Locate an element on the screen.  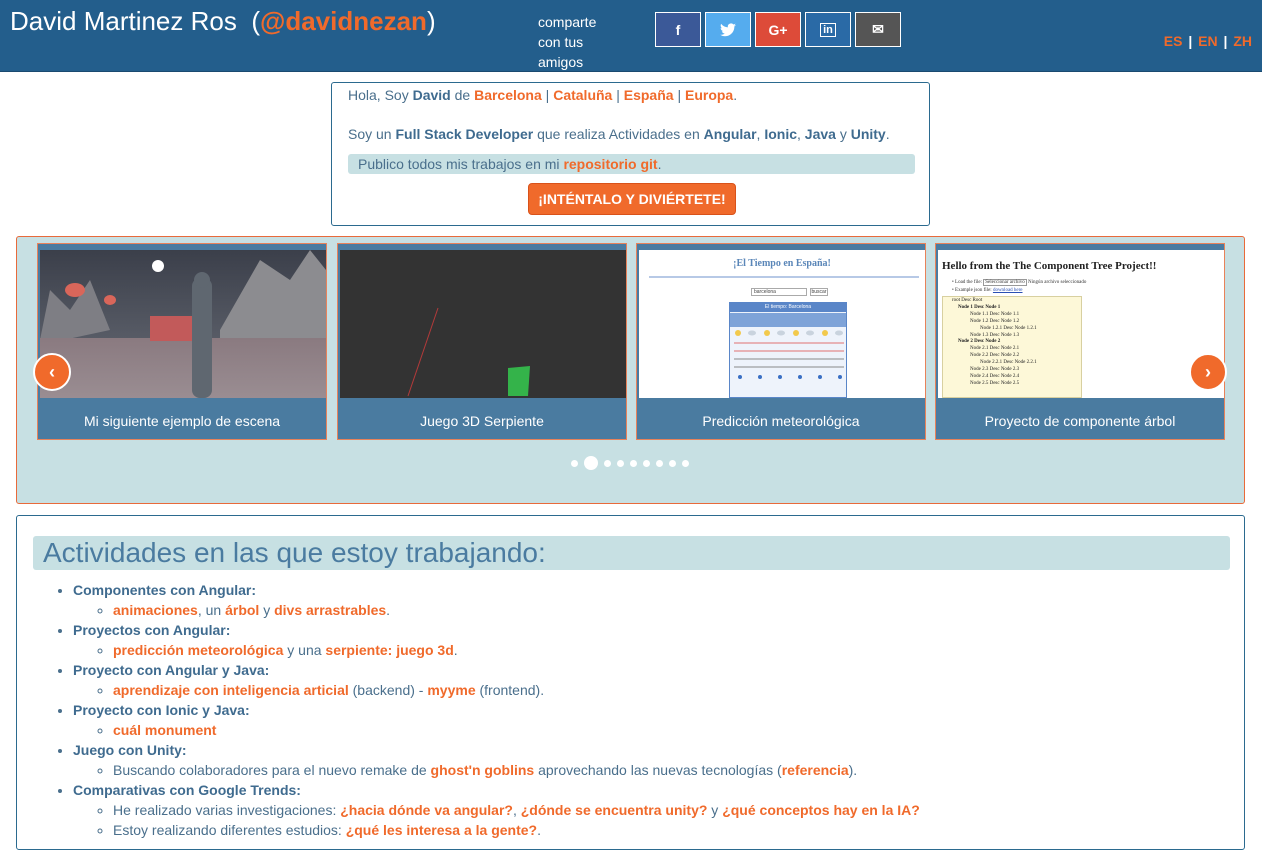
activity-text: y is located at coordinates (715, 810).